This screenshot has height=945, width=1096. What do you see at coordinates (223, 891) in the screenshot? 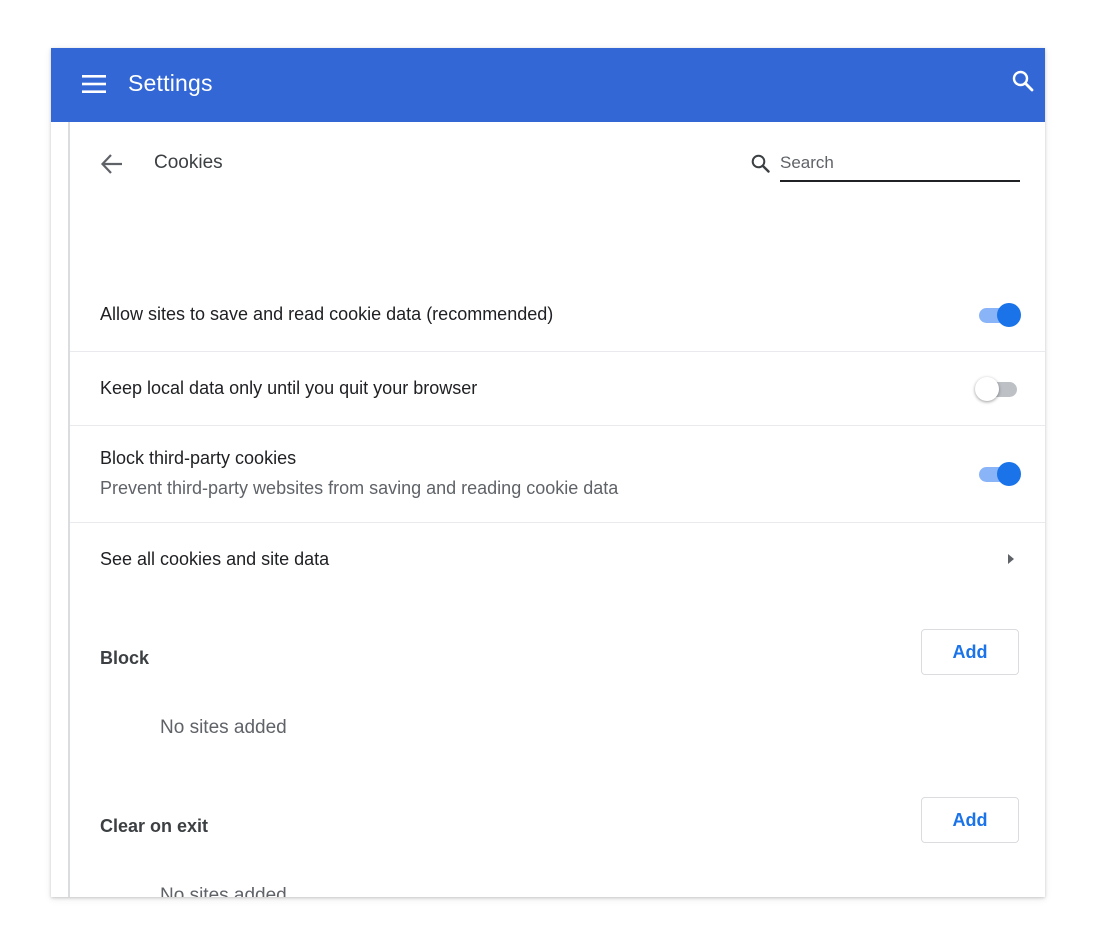
I see `clear-on-exit-empty-text: No sites added` at bounding box center [223, 891].